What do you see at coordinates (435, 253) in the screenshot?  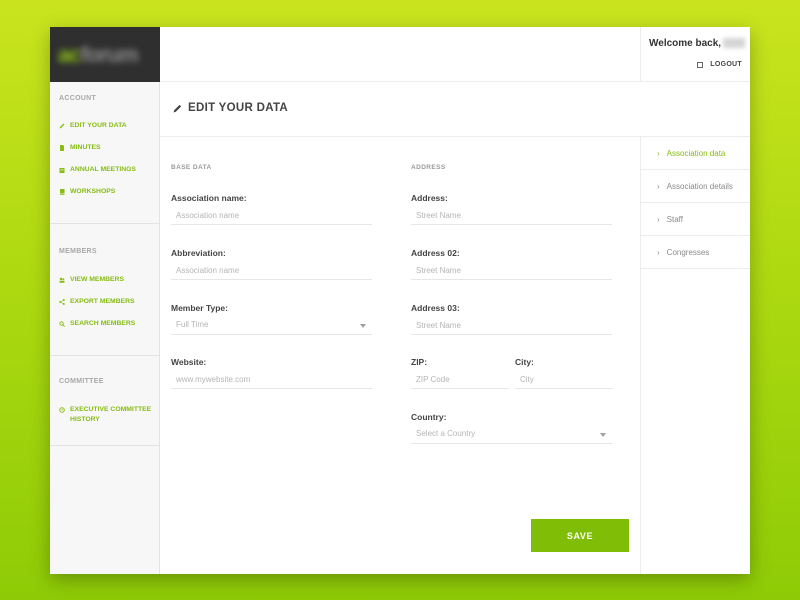 I see `address-02-label: Address 02:` at bounding box center [435, 253].